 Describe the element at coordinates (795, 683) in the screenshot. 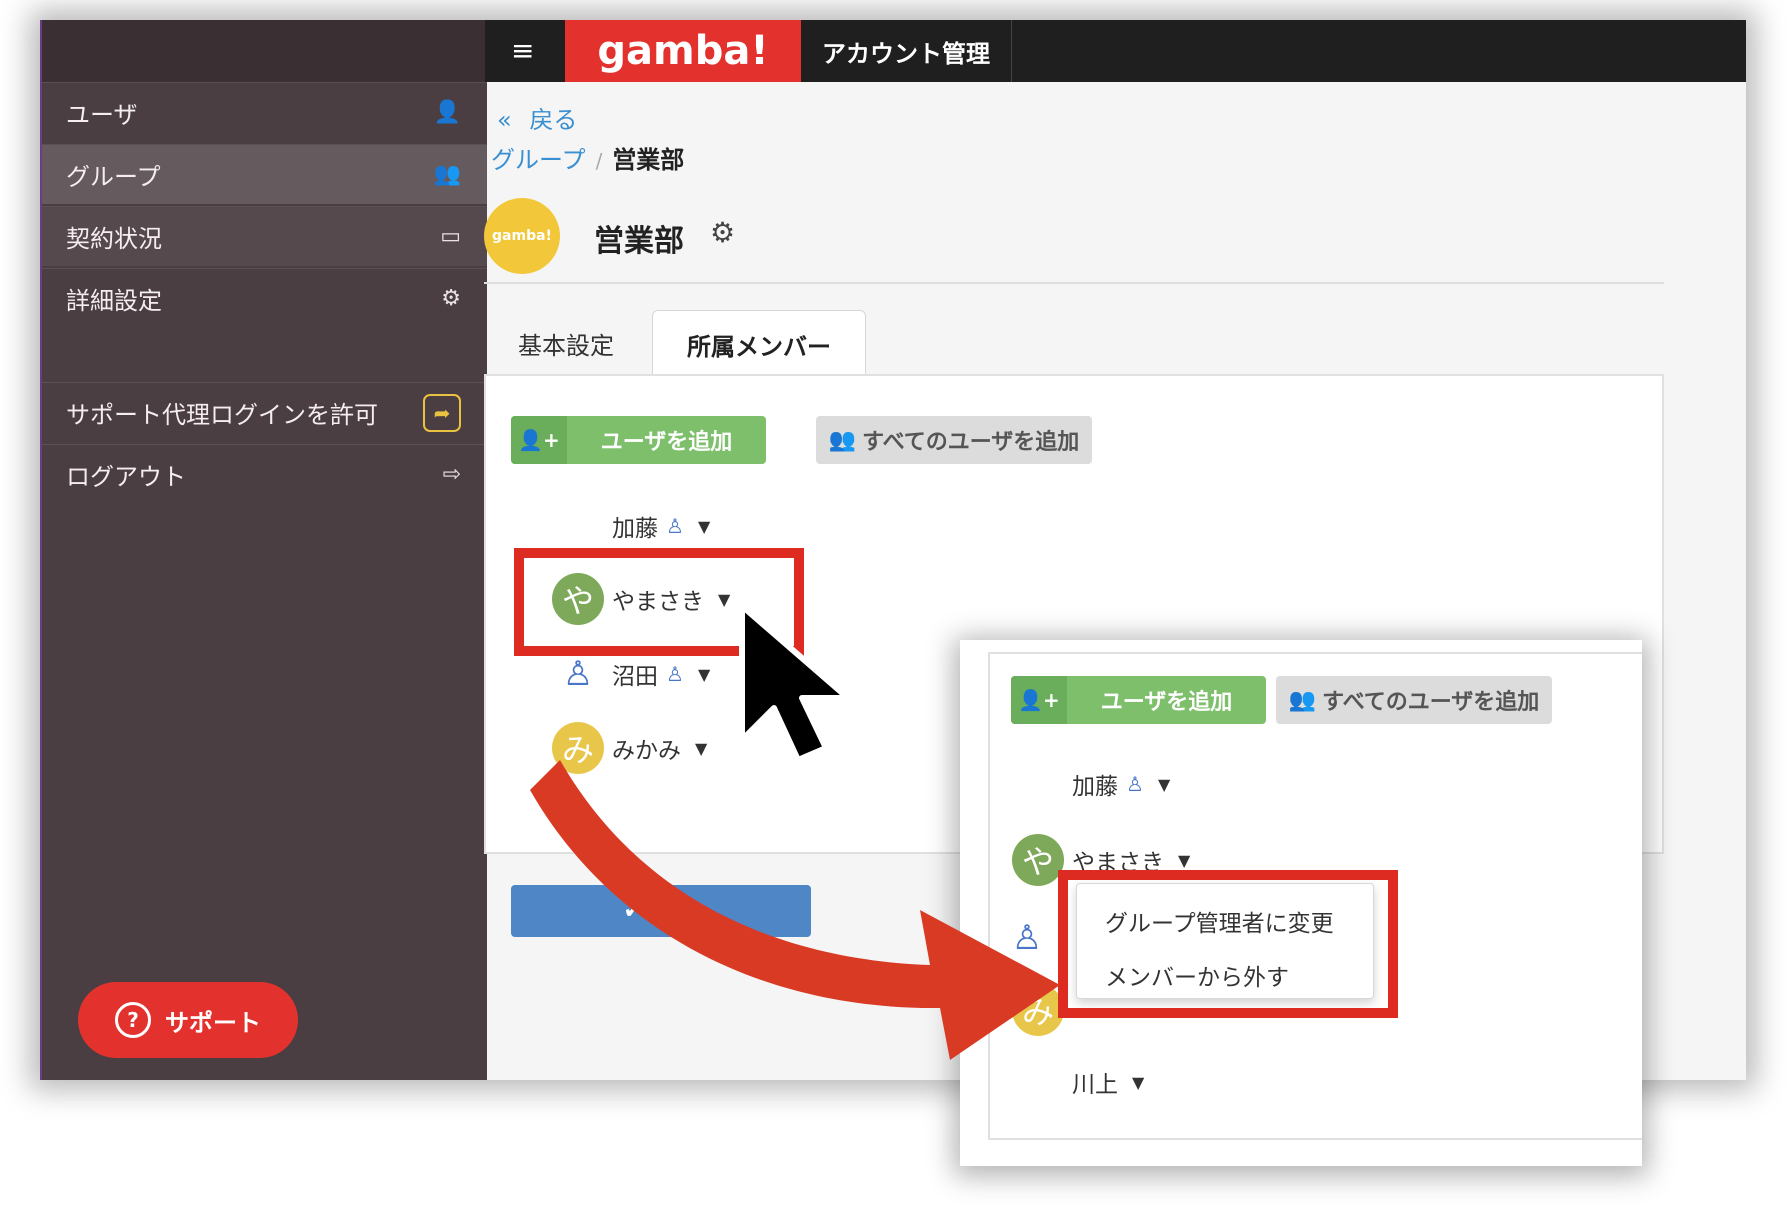

I see `mouse-cursor-icon` at that location.